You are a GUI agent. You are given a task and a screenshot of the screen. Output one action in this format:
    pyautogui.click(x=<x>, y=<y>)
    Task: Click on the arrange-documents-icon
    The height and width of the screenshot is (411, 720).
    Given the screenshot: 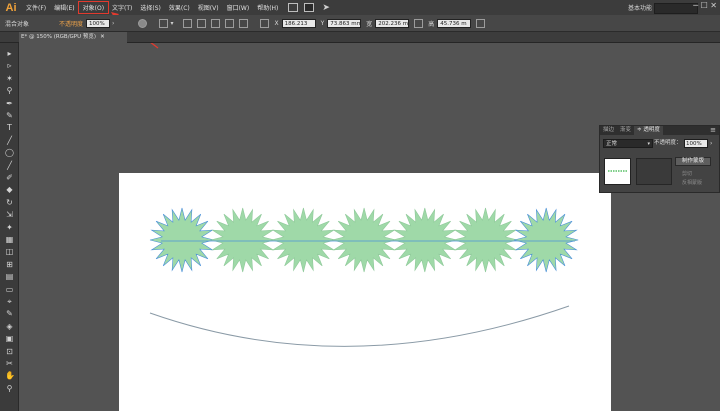 What is the action you would take?
    pyautogui.click(x=309, y=7)
    